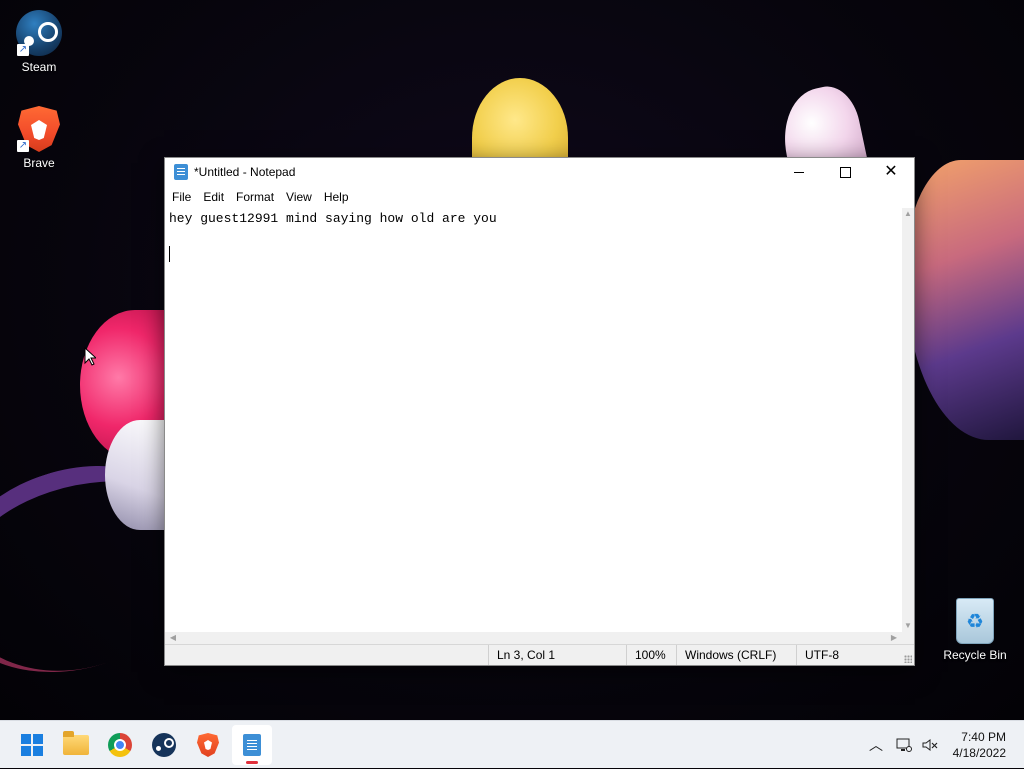  What do you see at coordinates (213, 197) in the screenshot?
I see `menu-edit: Edit` at bounding box center [213, 197].